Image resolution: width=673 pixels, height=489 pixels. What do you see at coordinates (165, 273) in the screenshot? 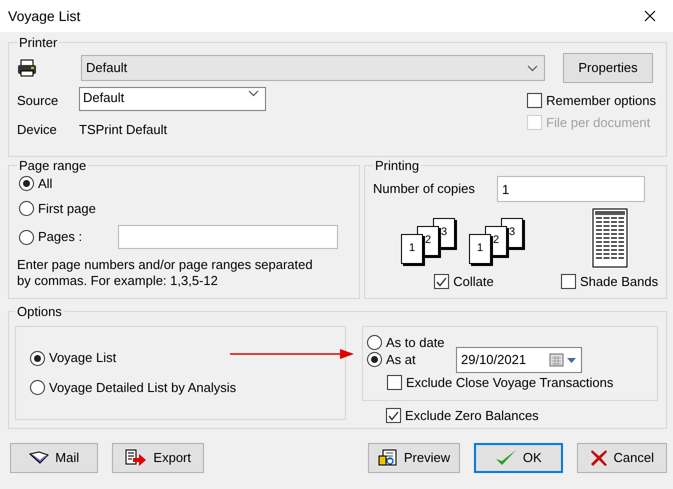
I see `hint-text: Enter page numbers and/or page ranges separated by commas. For example: 1,3,5-12` at bounding box center [165, 273].